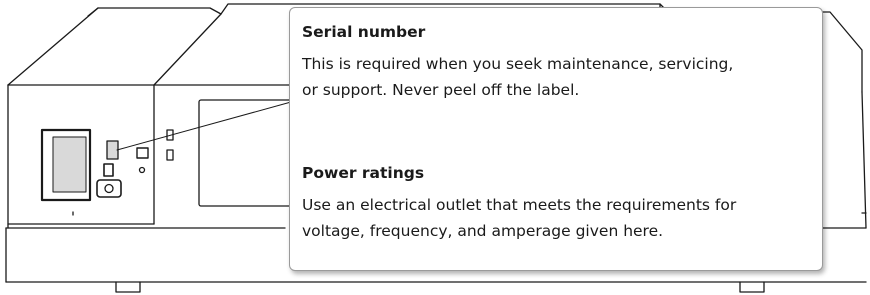  Describe the element at coordinates (187, 49) in the screenshot. I see `lid-inner-edge` at that location.